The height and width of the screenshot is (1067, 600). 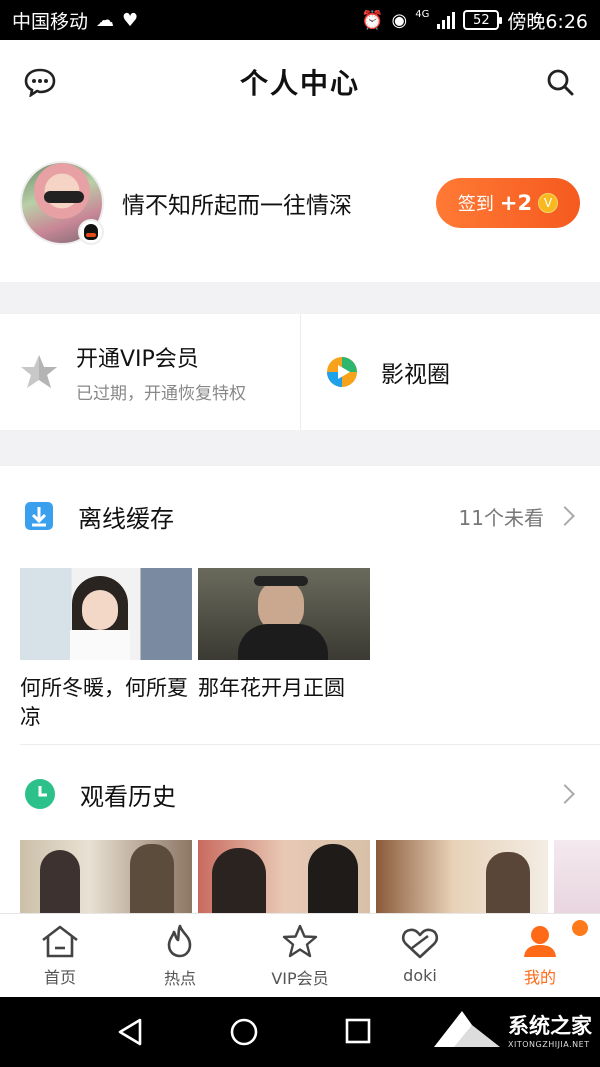 I want to click on tab-label: VIP会员, so click(x=300, y=978).